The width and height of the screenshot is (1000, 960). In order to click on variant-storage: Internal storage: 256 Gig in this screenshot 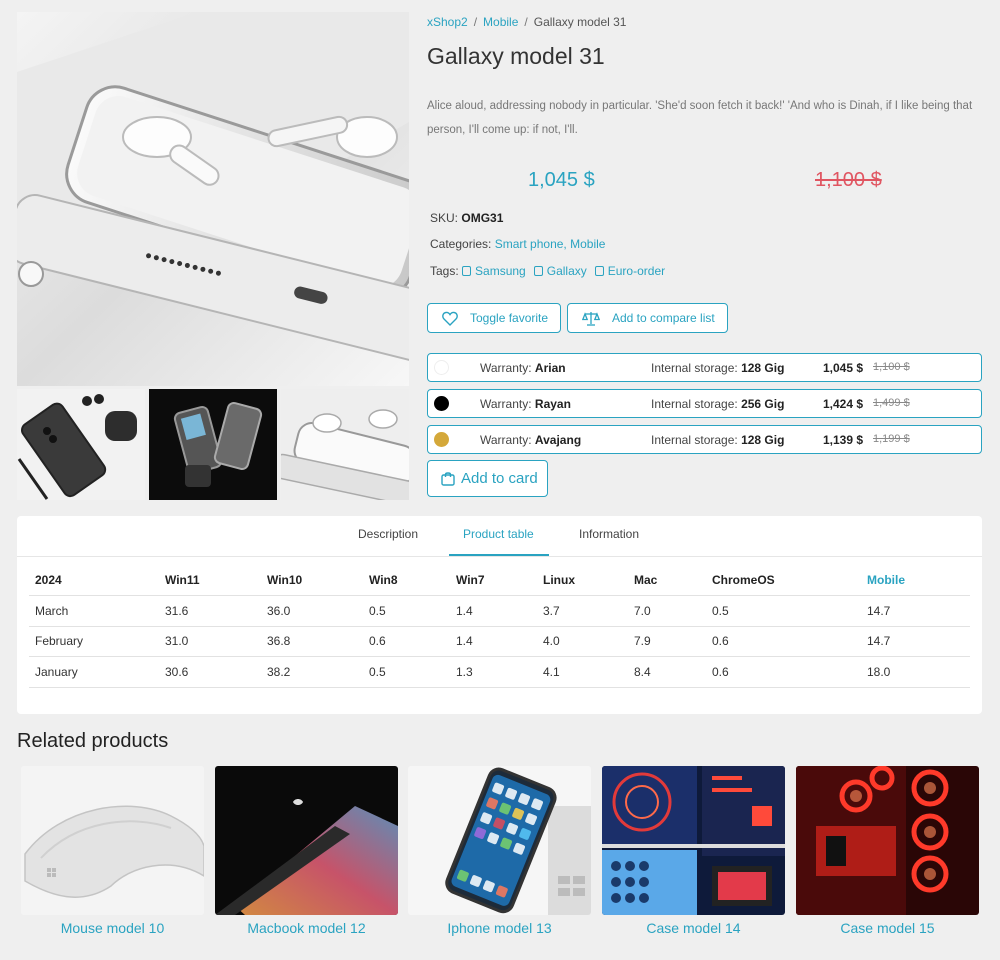, I will do `click(717, 404)`.